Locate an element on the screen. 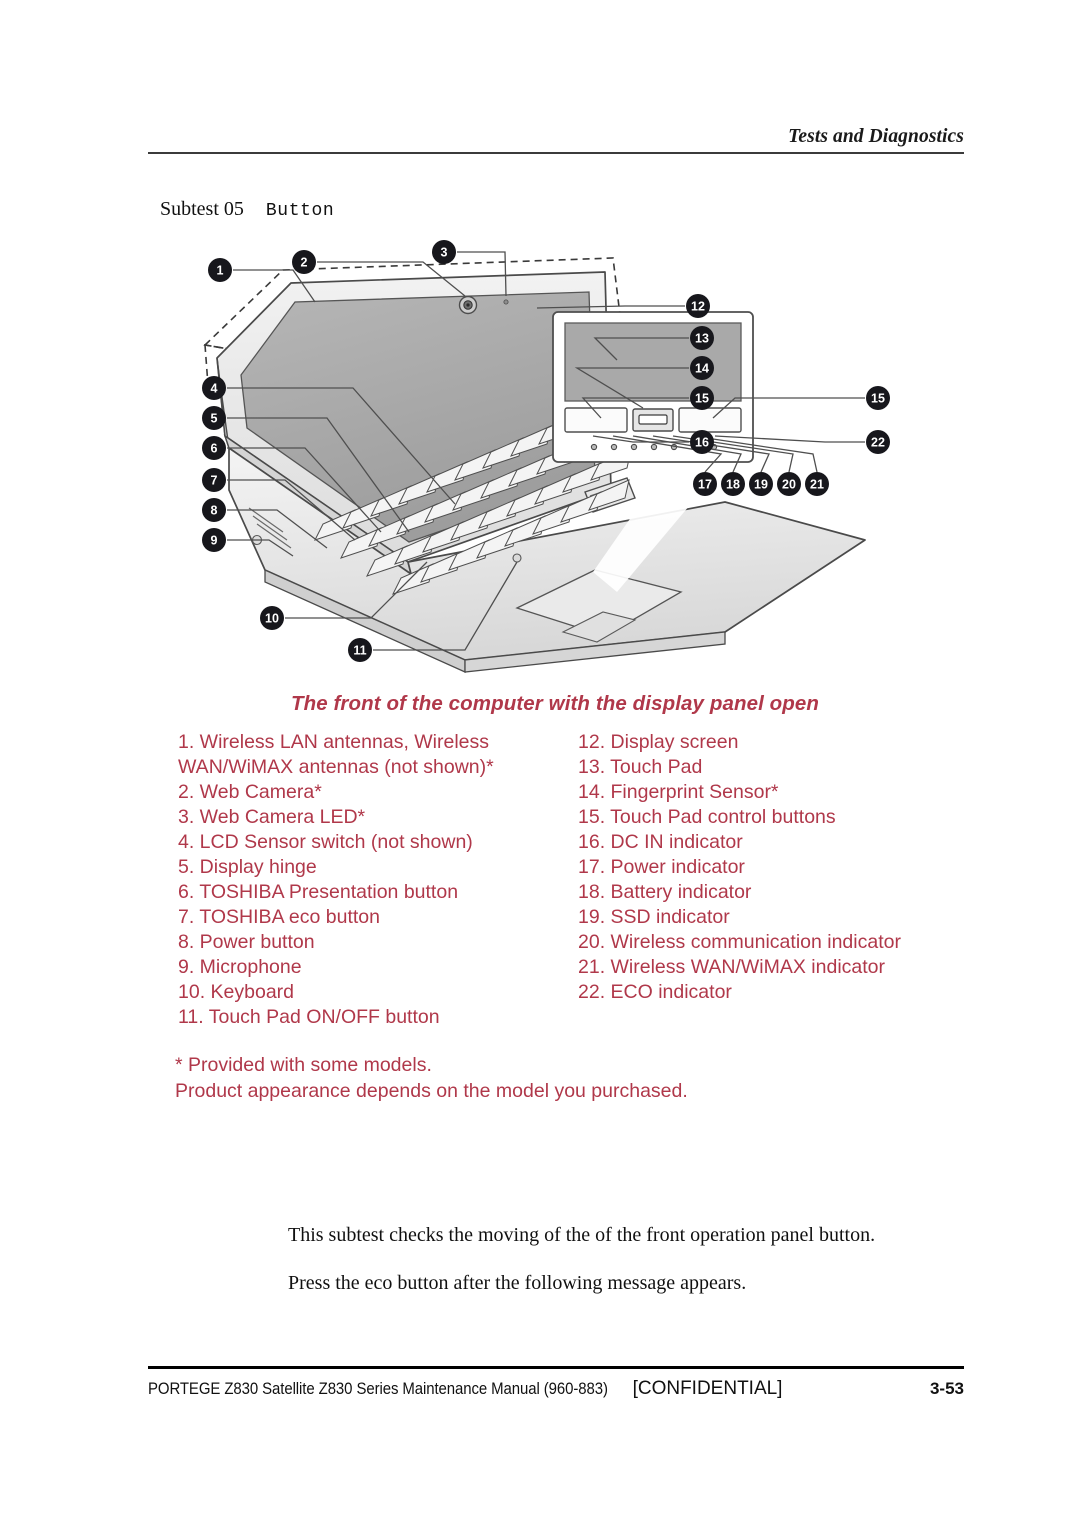 Image resolution: width=1080 pixels, height=1527 pixels. subtest-label: Subtest 05 is located at coordinates (202, 209).